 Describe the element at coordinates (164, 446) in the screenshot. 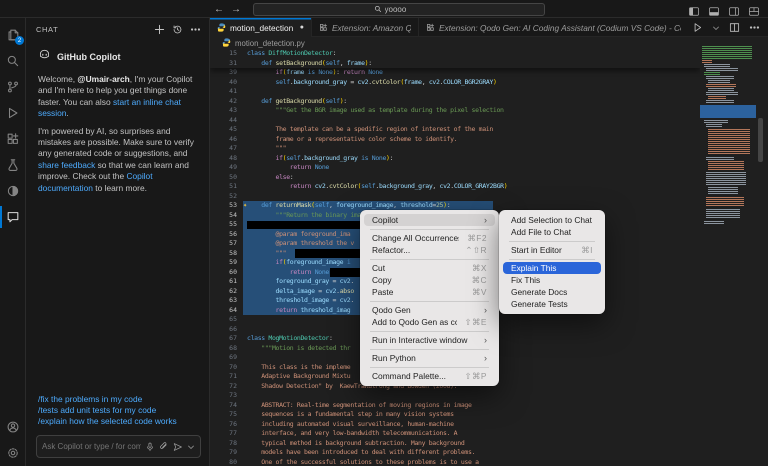

I see `attach-icon` at that location.